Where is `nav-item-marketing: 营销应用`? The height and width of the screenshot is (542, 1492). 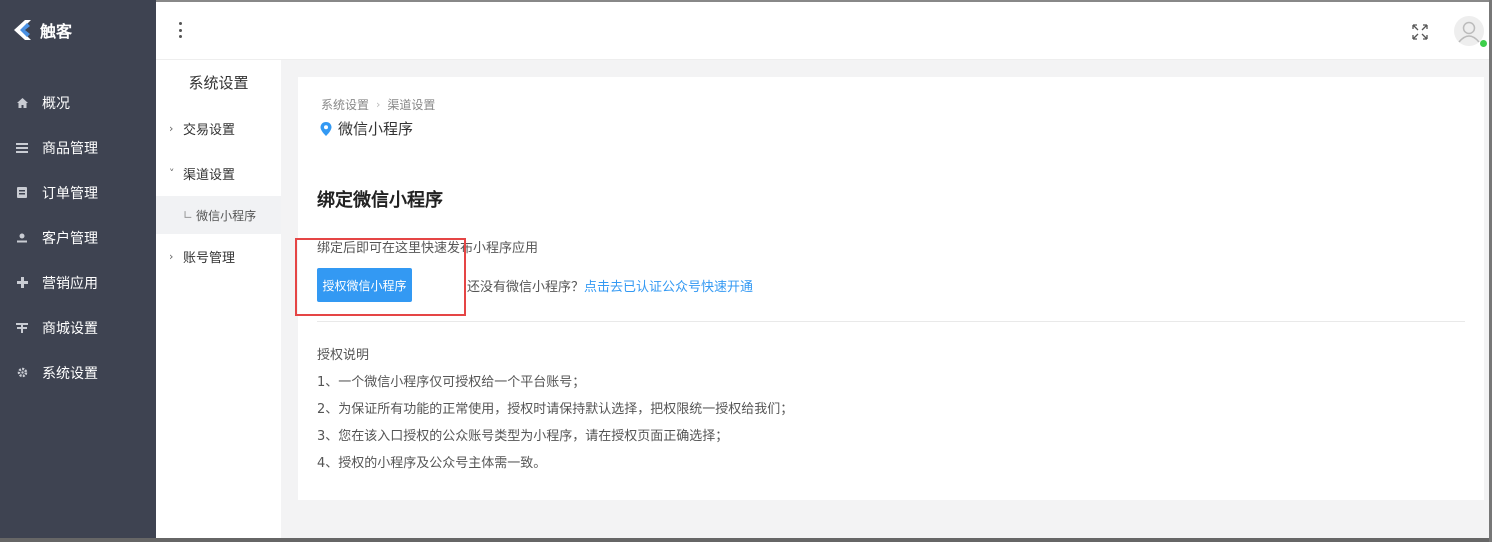 nav-item-marketing: 营销应用 is located at coordinates (78, 282).